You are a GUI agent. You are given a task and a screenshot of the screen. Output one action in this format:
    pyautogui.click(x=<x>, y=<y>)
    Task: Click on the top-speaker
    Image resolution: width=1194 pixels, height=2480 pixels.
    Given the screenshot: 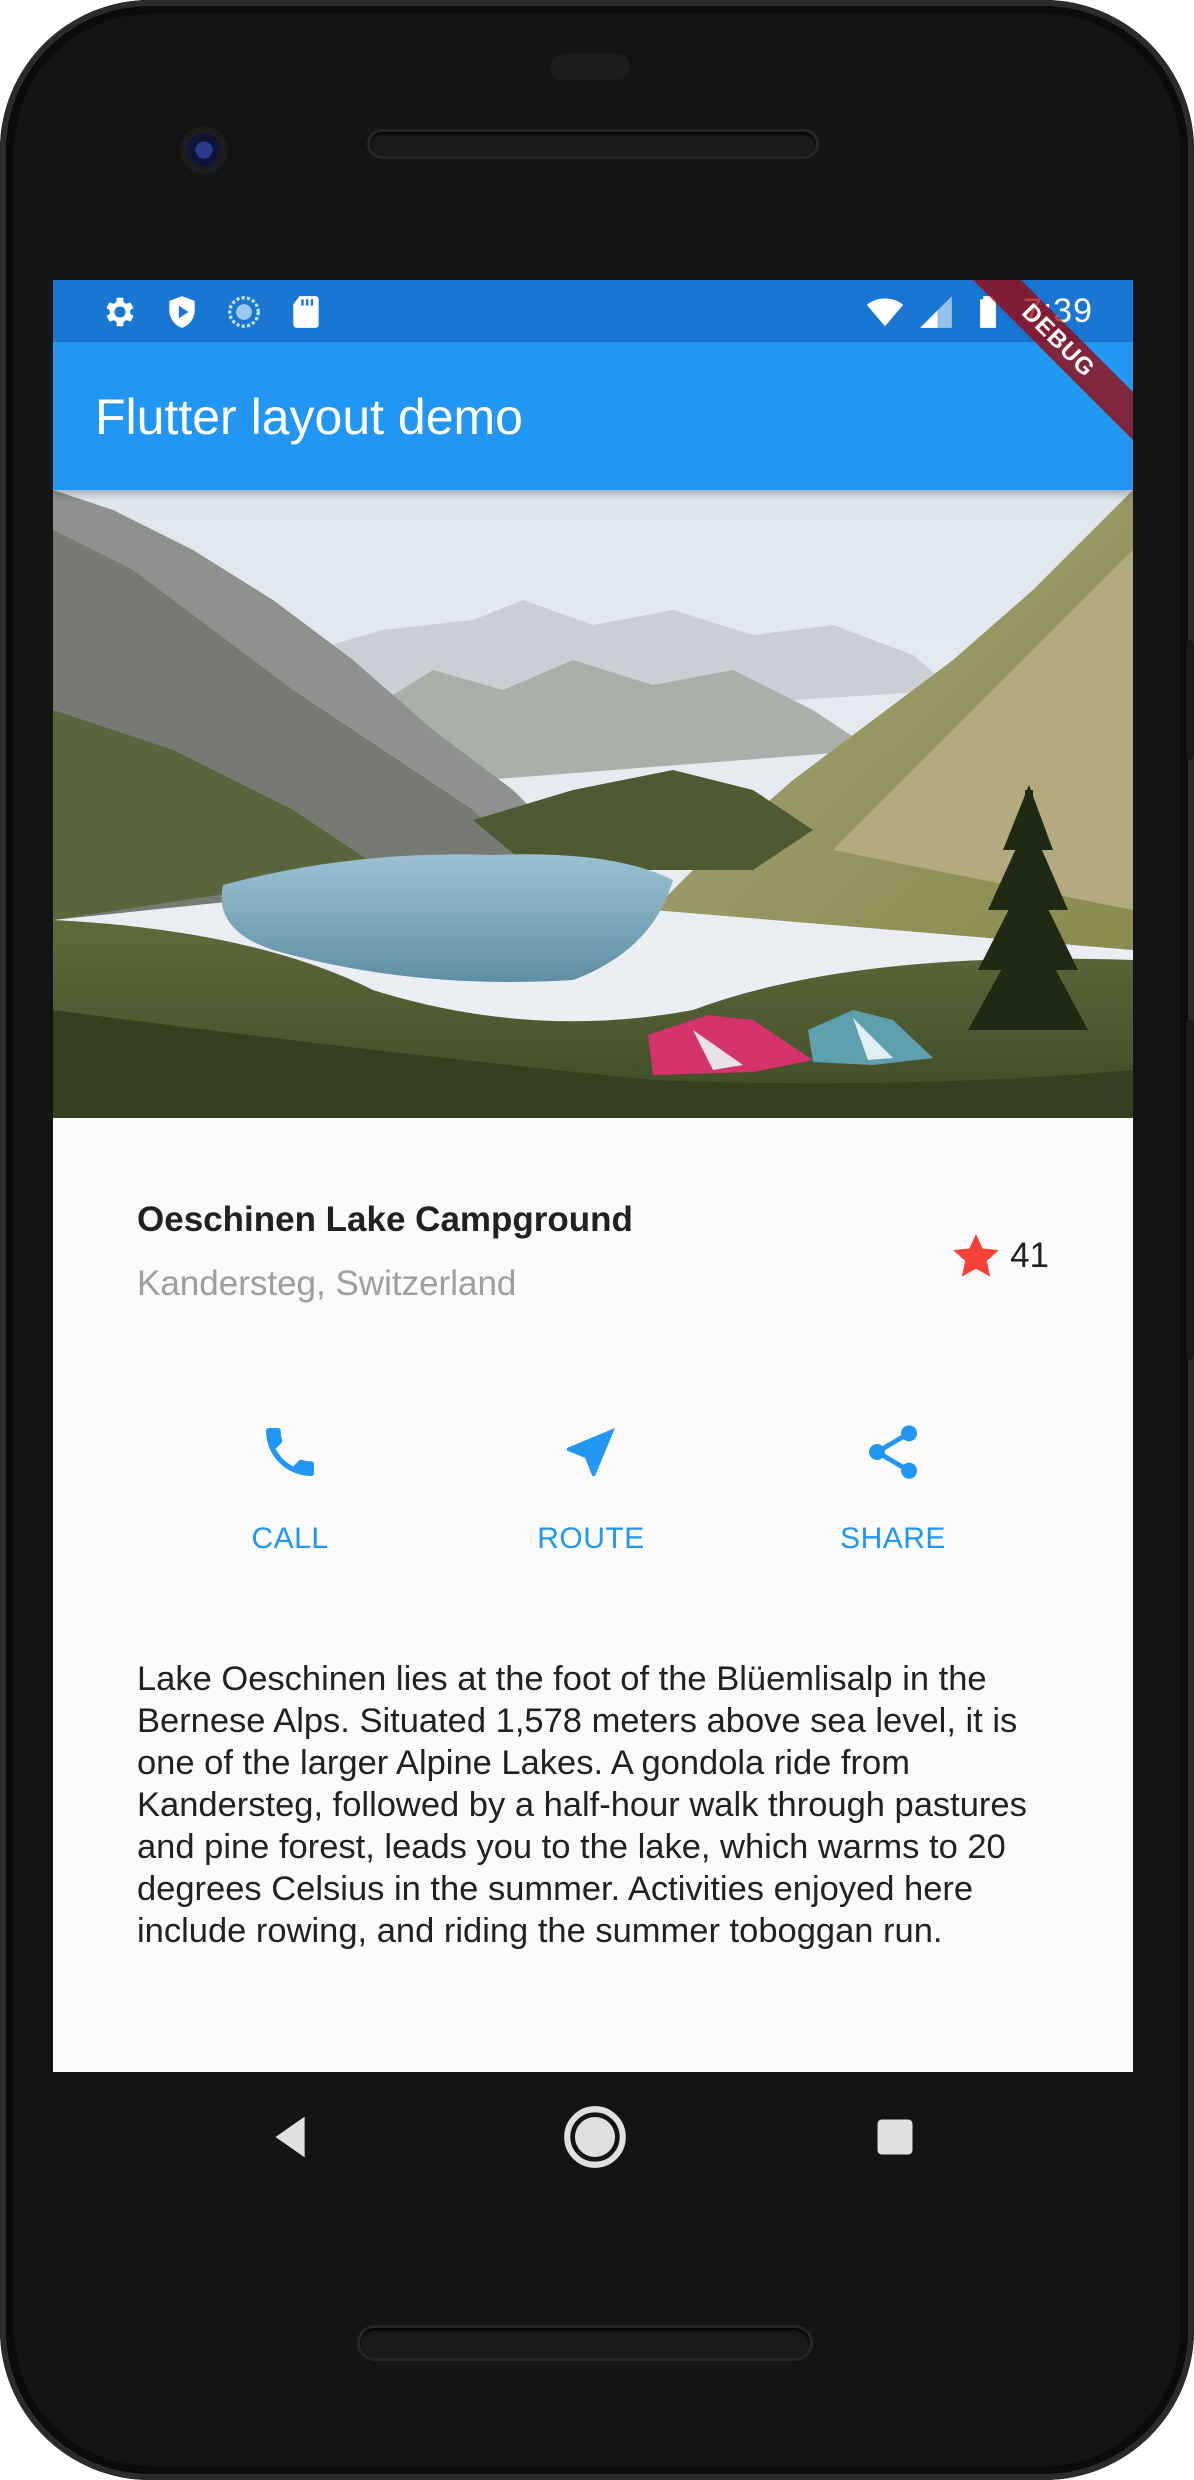 What is the action you would take?
    pyautogui.click(x=593, y=144)
    